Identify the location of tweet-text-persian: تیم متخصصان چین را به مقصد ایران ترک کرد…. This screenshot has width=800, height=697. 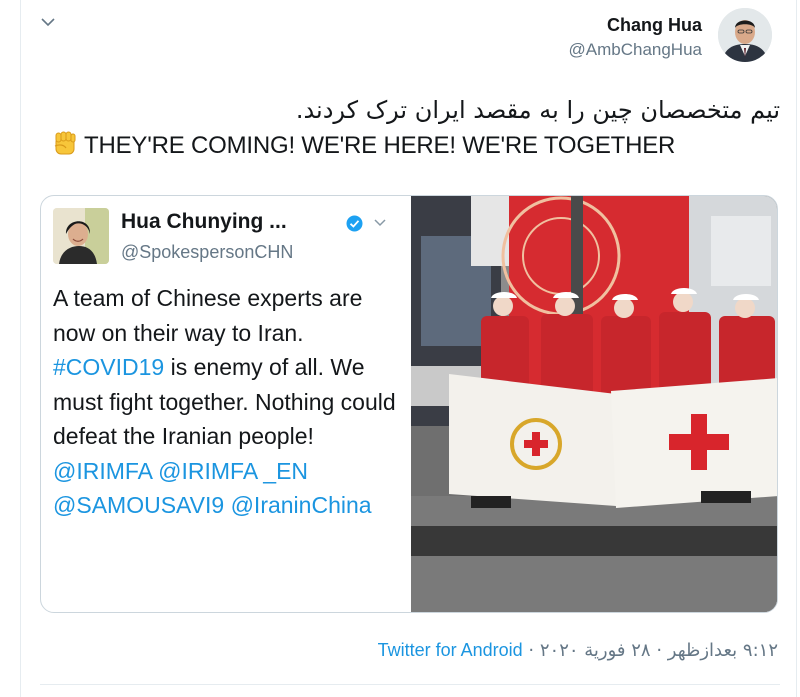
(537, 110).